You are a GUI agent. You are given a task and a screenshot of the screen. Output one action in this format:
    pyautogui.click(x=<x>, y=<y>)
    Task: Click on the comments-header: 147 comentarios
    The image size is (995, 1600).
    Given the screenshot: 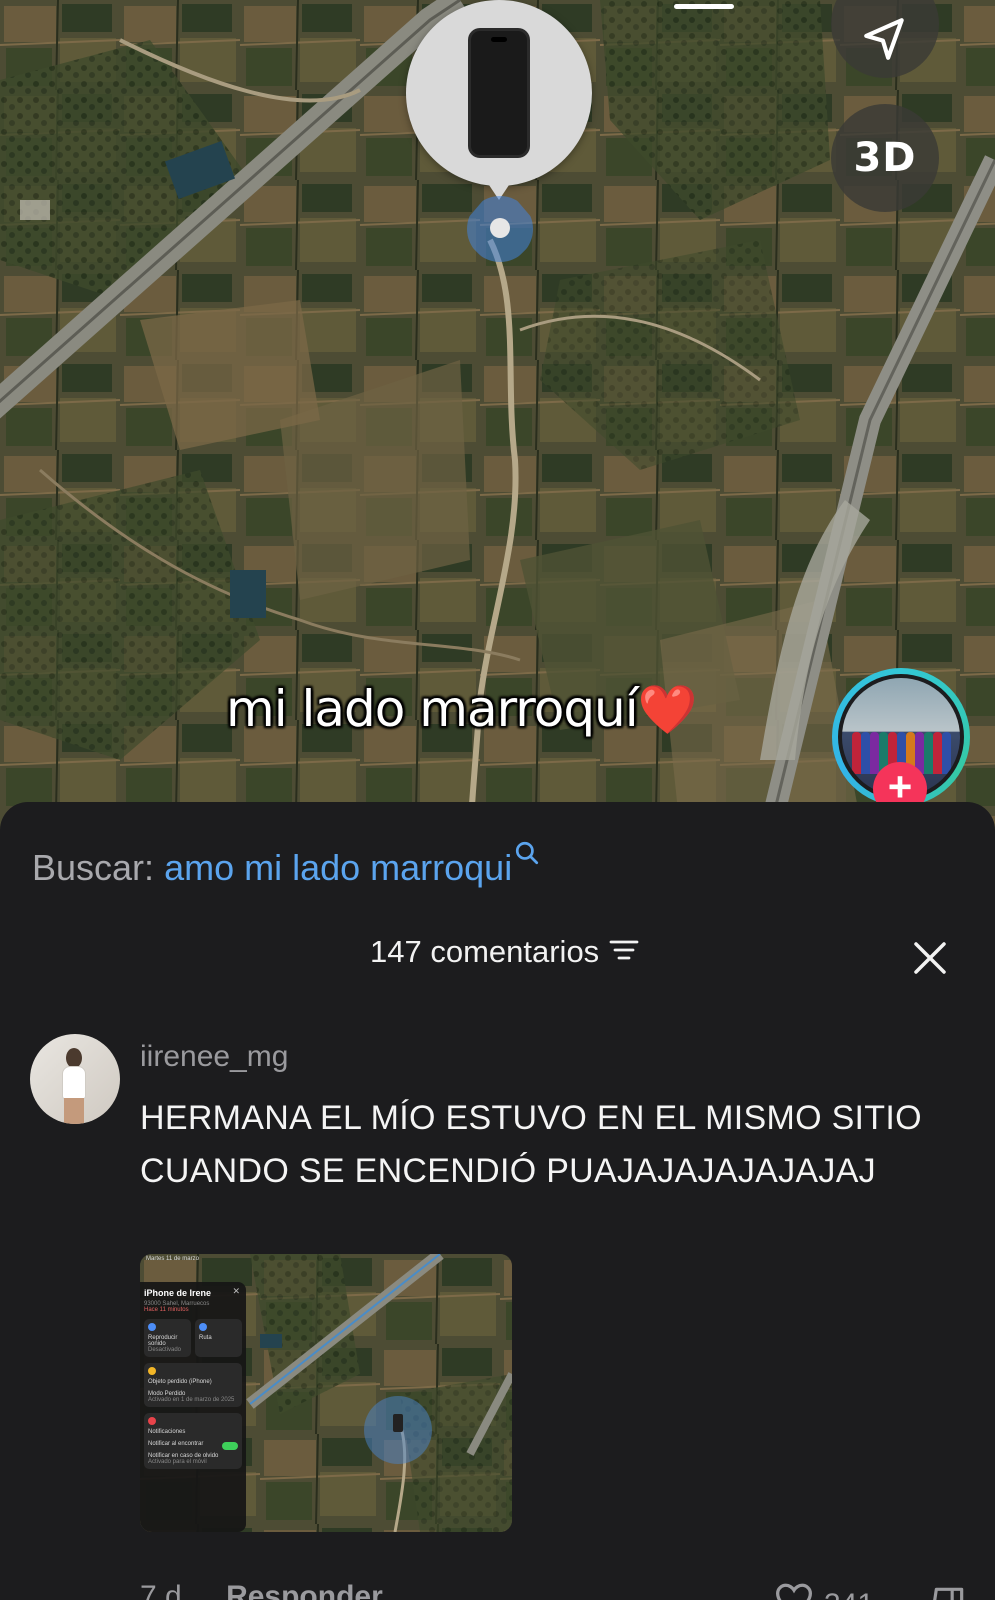 What is the action you would take?
    pyautogui.click(x=504, y=952)
    